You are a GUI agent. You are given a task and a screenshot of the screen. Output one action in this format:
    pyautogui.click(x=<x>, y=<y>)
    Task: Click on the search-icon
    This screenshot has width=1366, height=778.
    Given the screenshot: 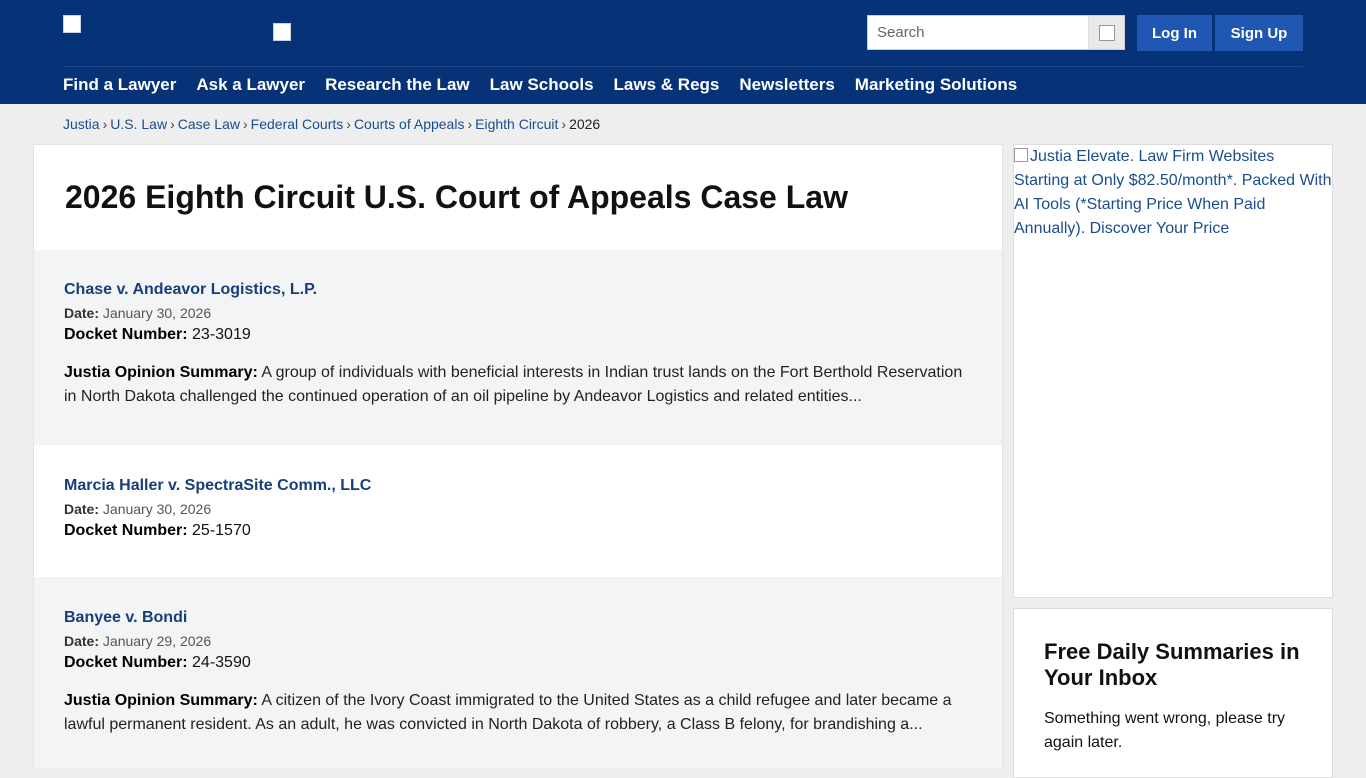 What is the action you would take?
    pyautogui.click(x=1106, y=32)
    